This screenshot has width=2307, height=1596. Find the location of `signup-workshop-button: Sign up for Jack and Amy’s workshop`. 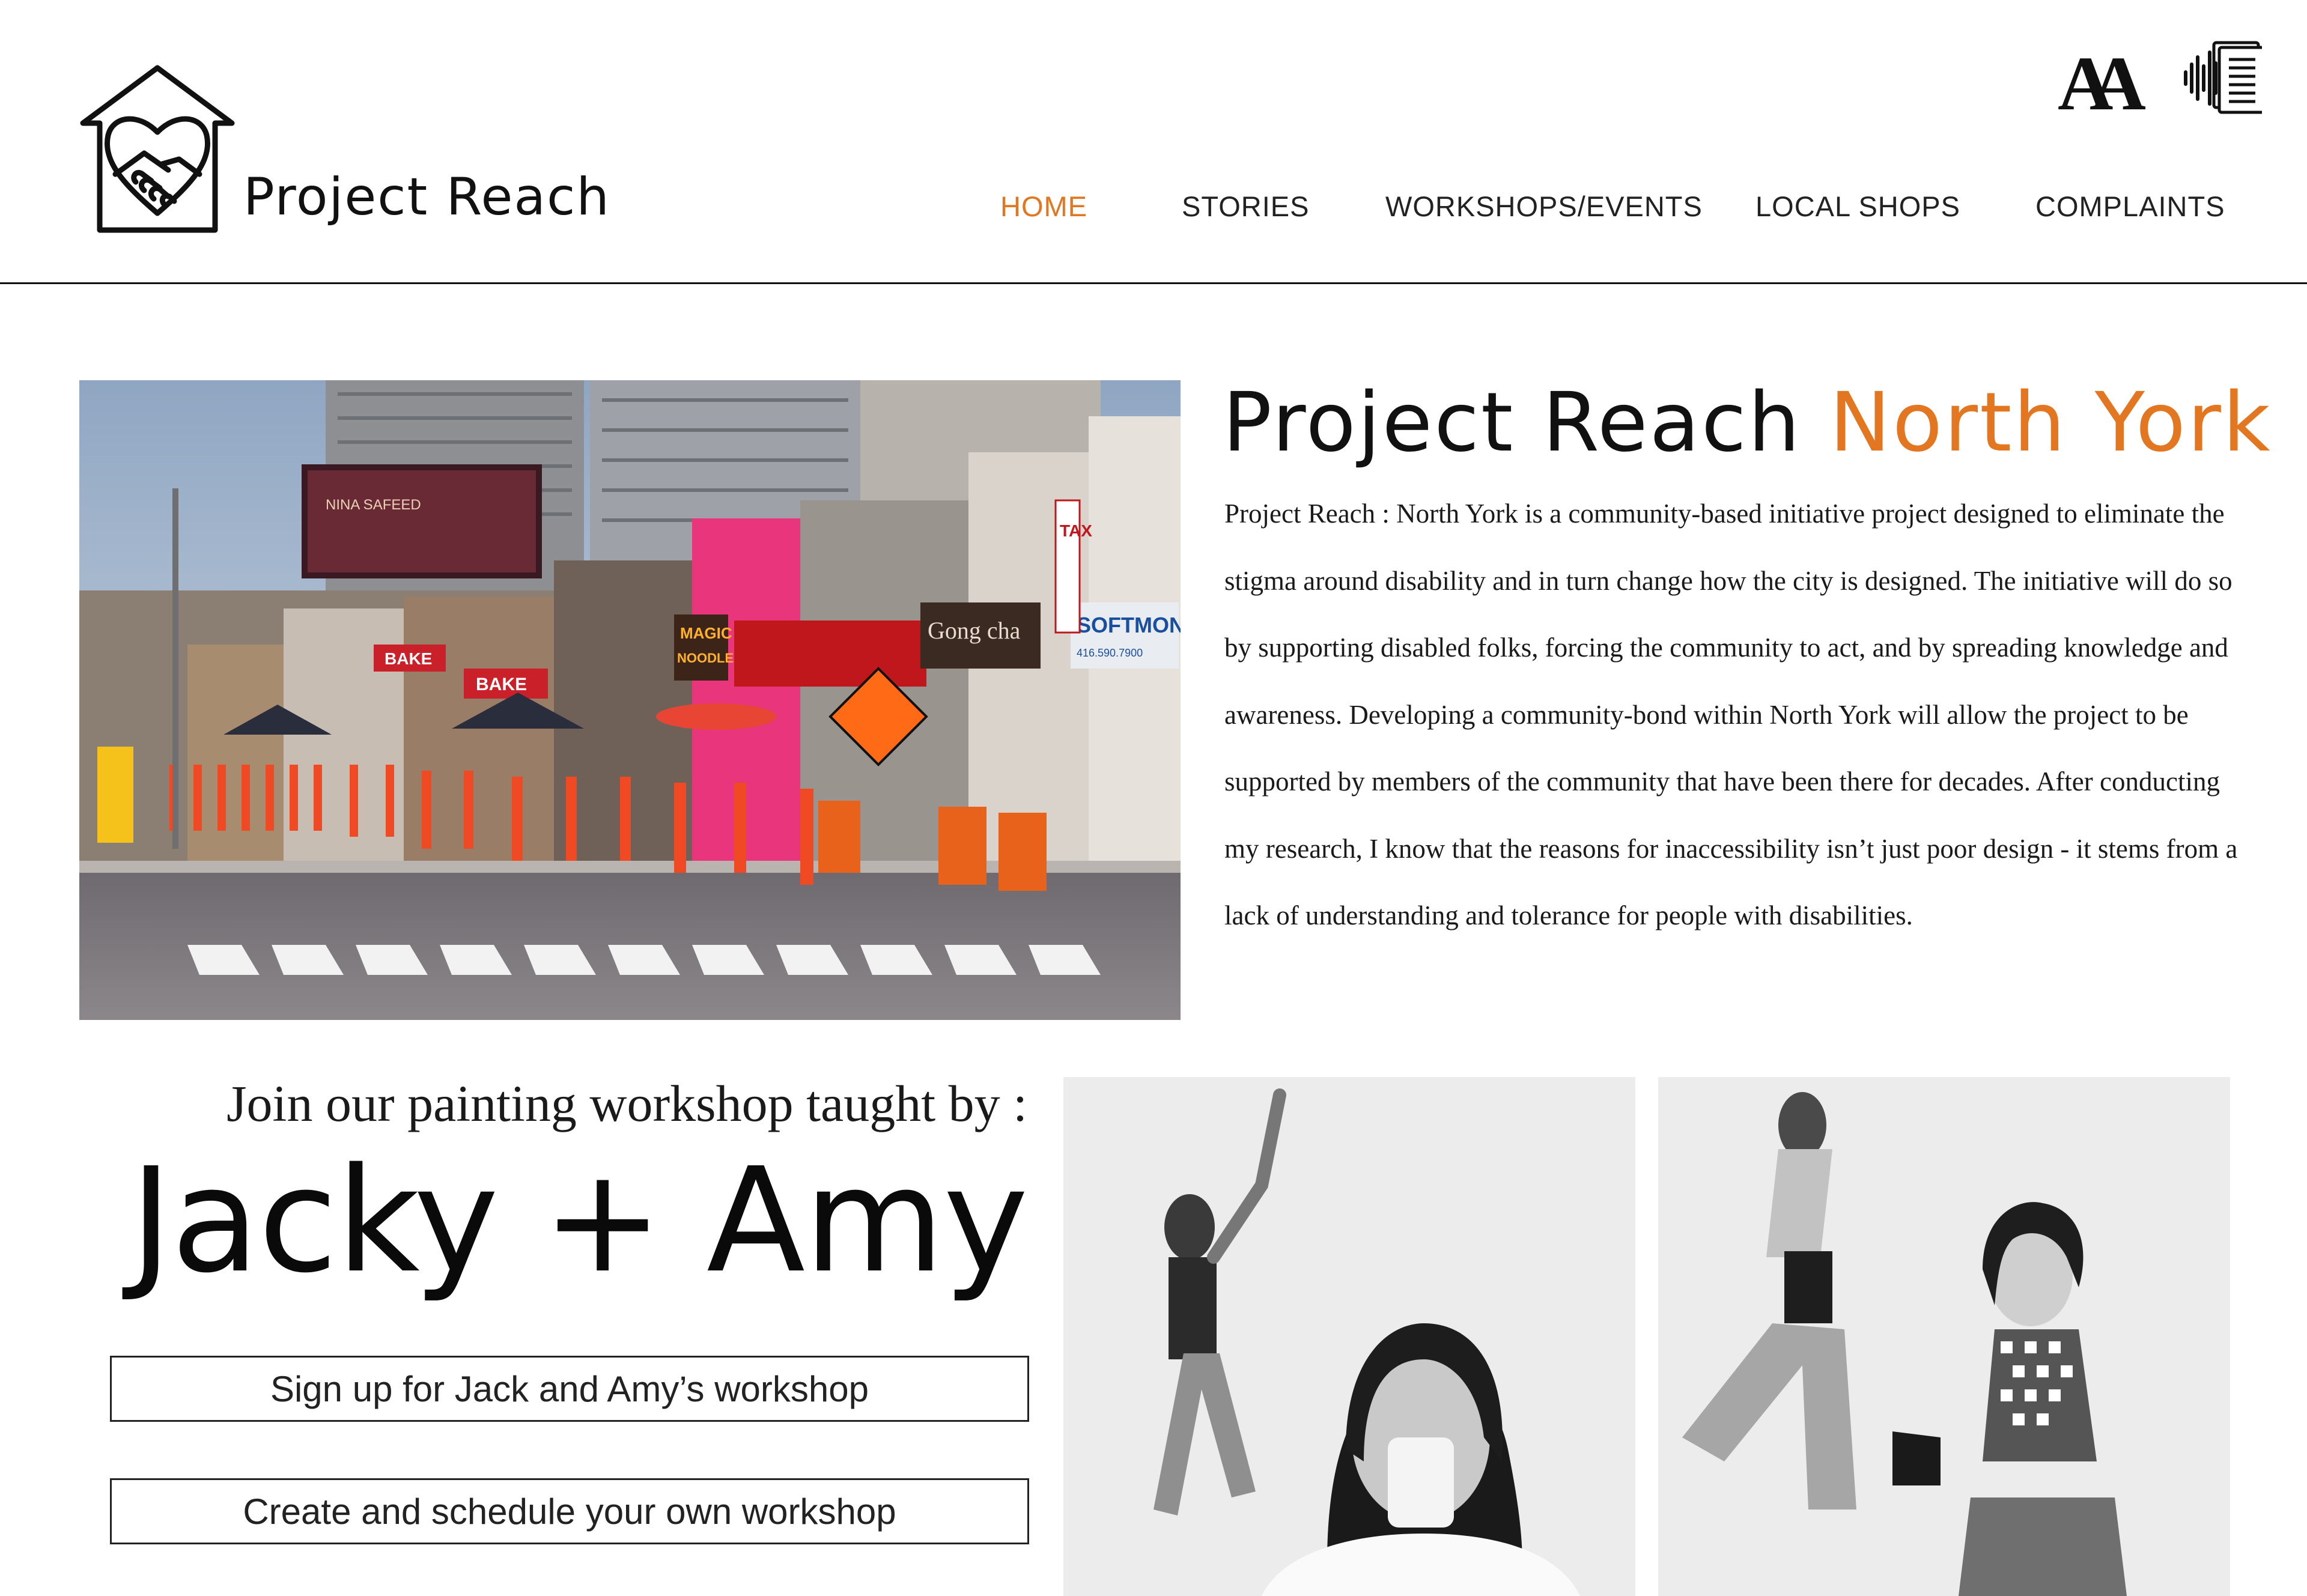

signup-workshop-button: Sign up for Jack and Amy’s workshop is located at coordinates (569, 1389).